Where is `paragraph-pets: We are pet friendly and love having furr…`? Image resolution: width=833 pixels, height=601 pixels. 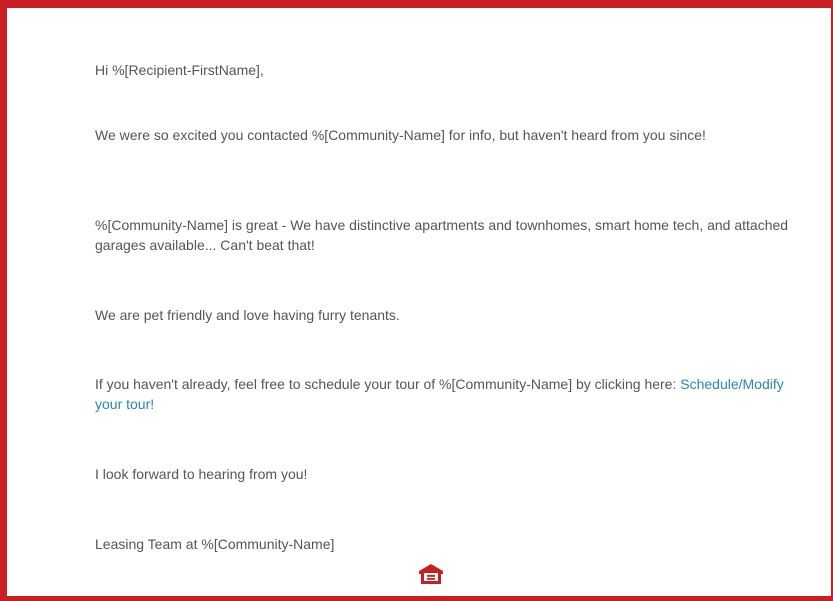 paragraph-pets: We are pet friendly and love having furr… is located at coordinates (247, 315).